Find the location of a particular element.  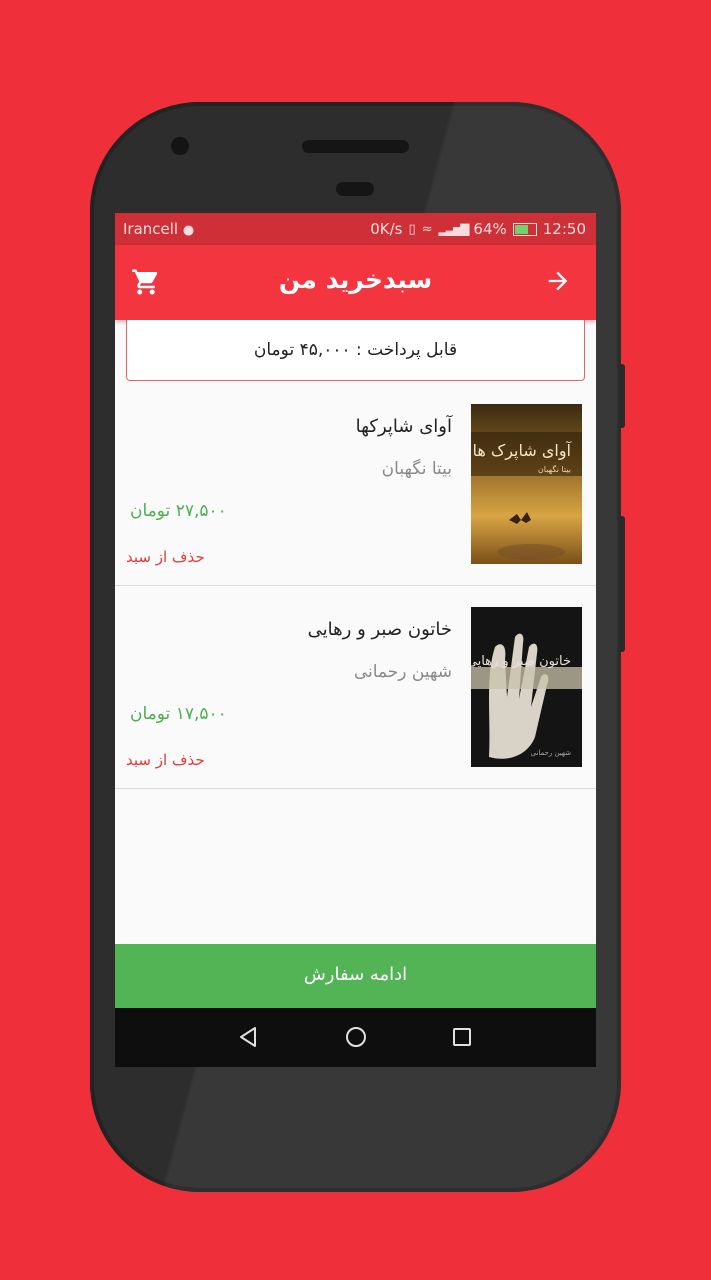

drop-icon: ● is located at coordinates (188, 230).